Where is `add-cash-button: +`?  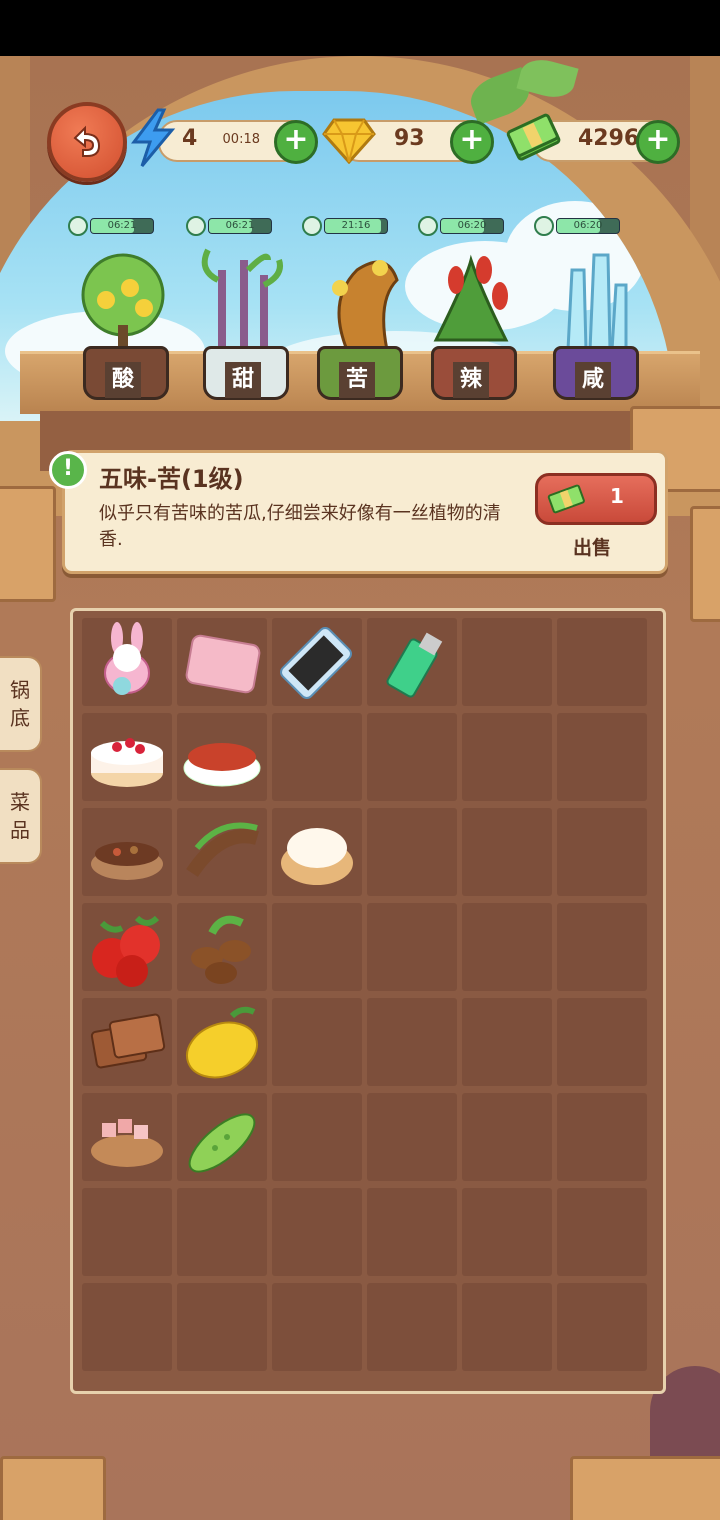 add-cash-button: + is located at coordinates (658, 142).